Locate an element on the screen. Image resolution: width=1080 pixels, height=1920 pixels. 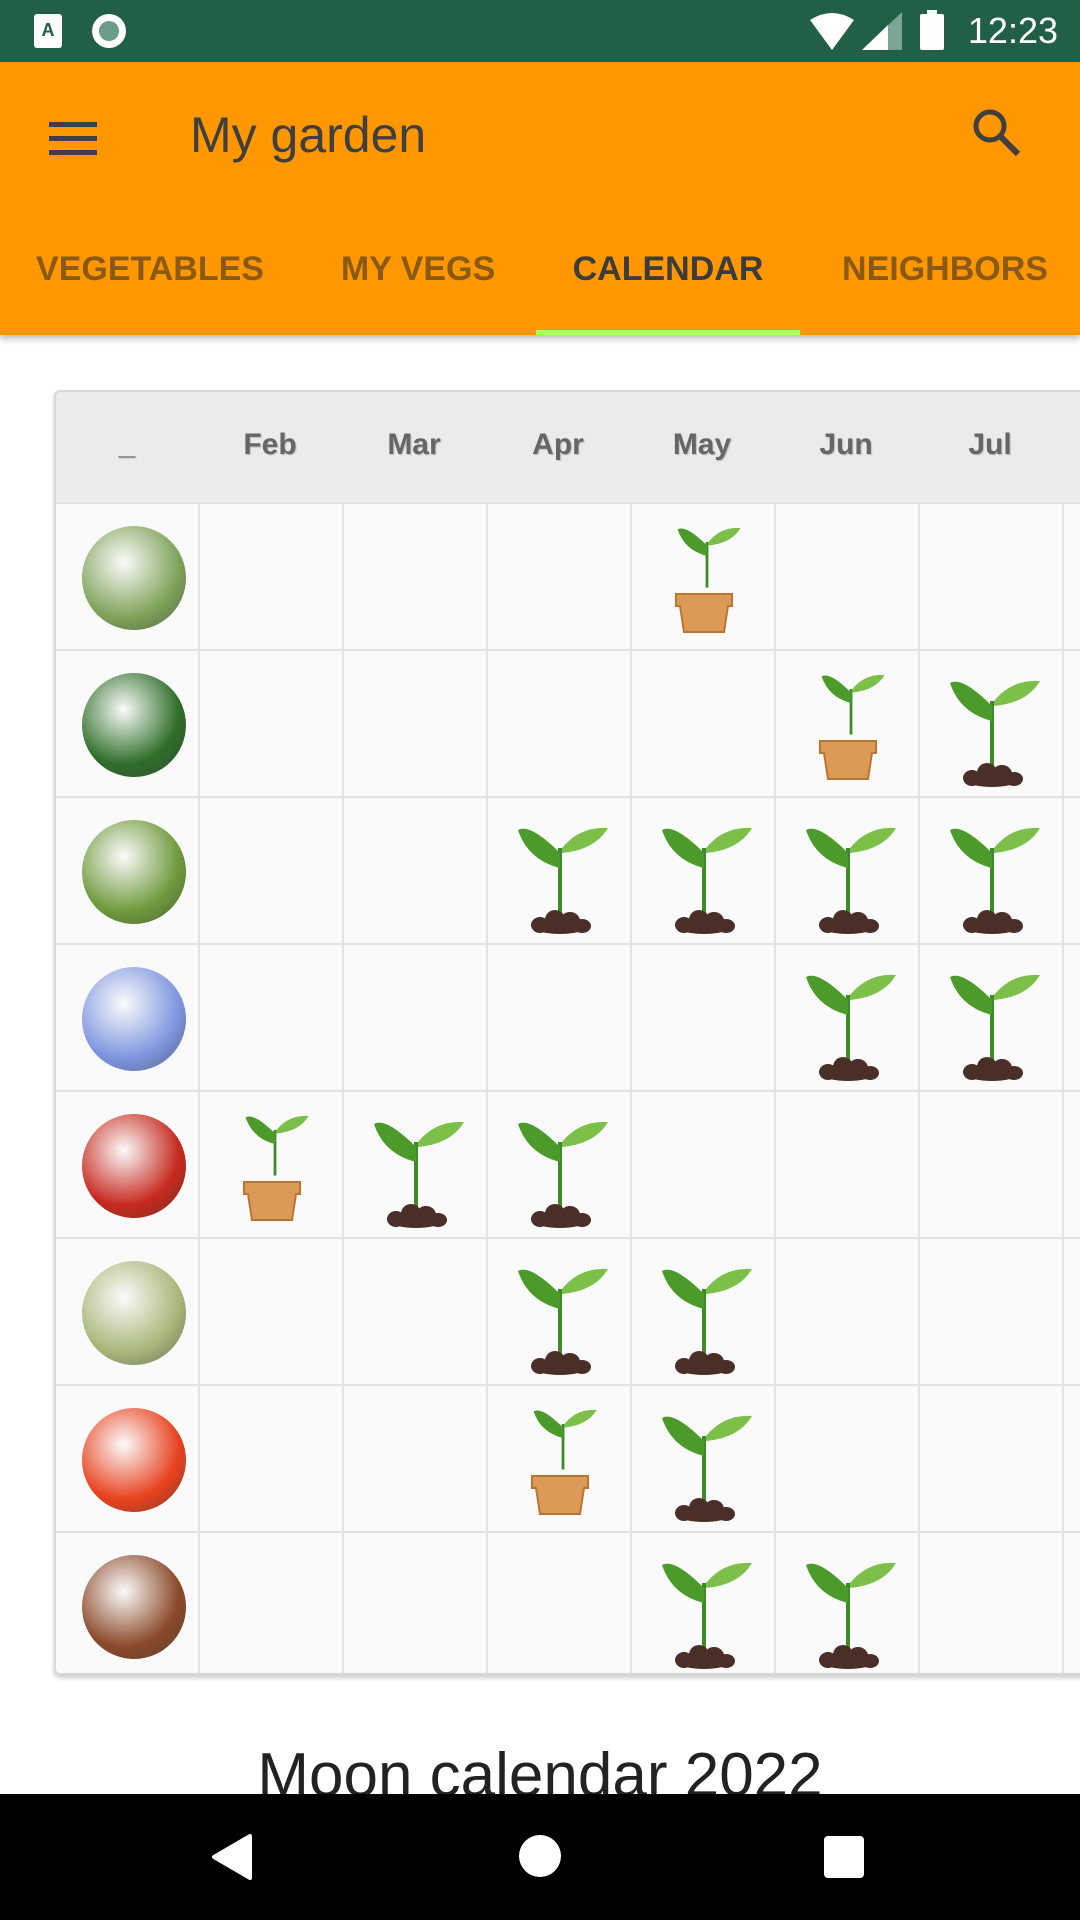
tomato-image is located at coordinates (134, 1460).